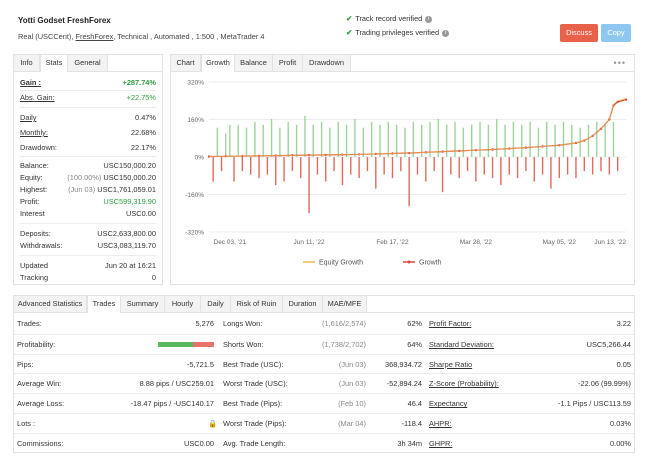  I want to click on copy-button: Copy, so click(616, 33).